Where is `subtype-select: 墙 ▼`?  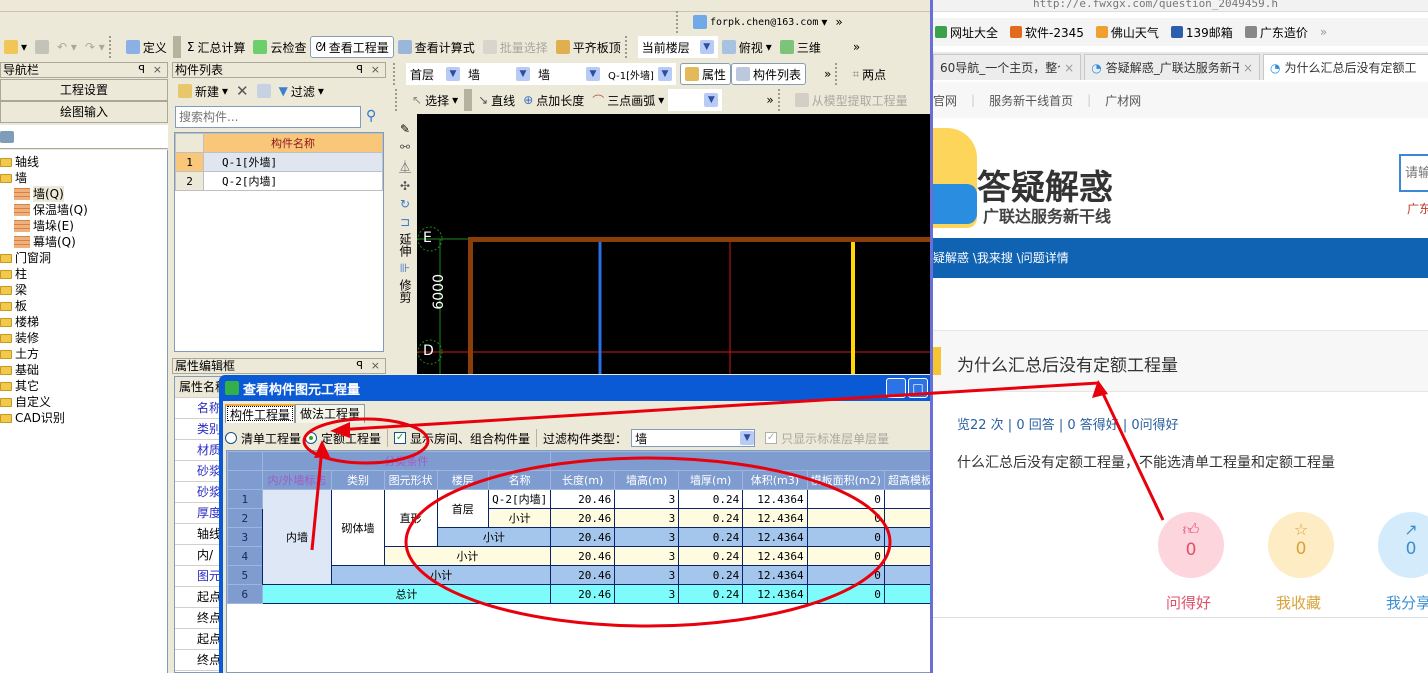 subtype-select: 墙 ▼ is located at coordinates (569, 74).